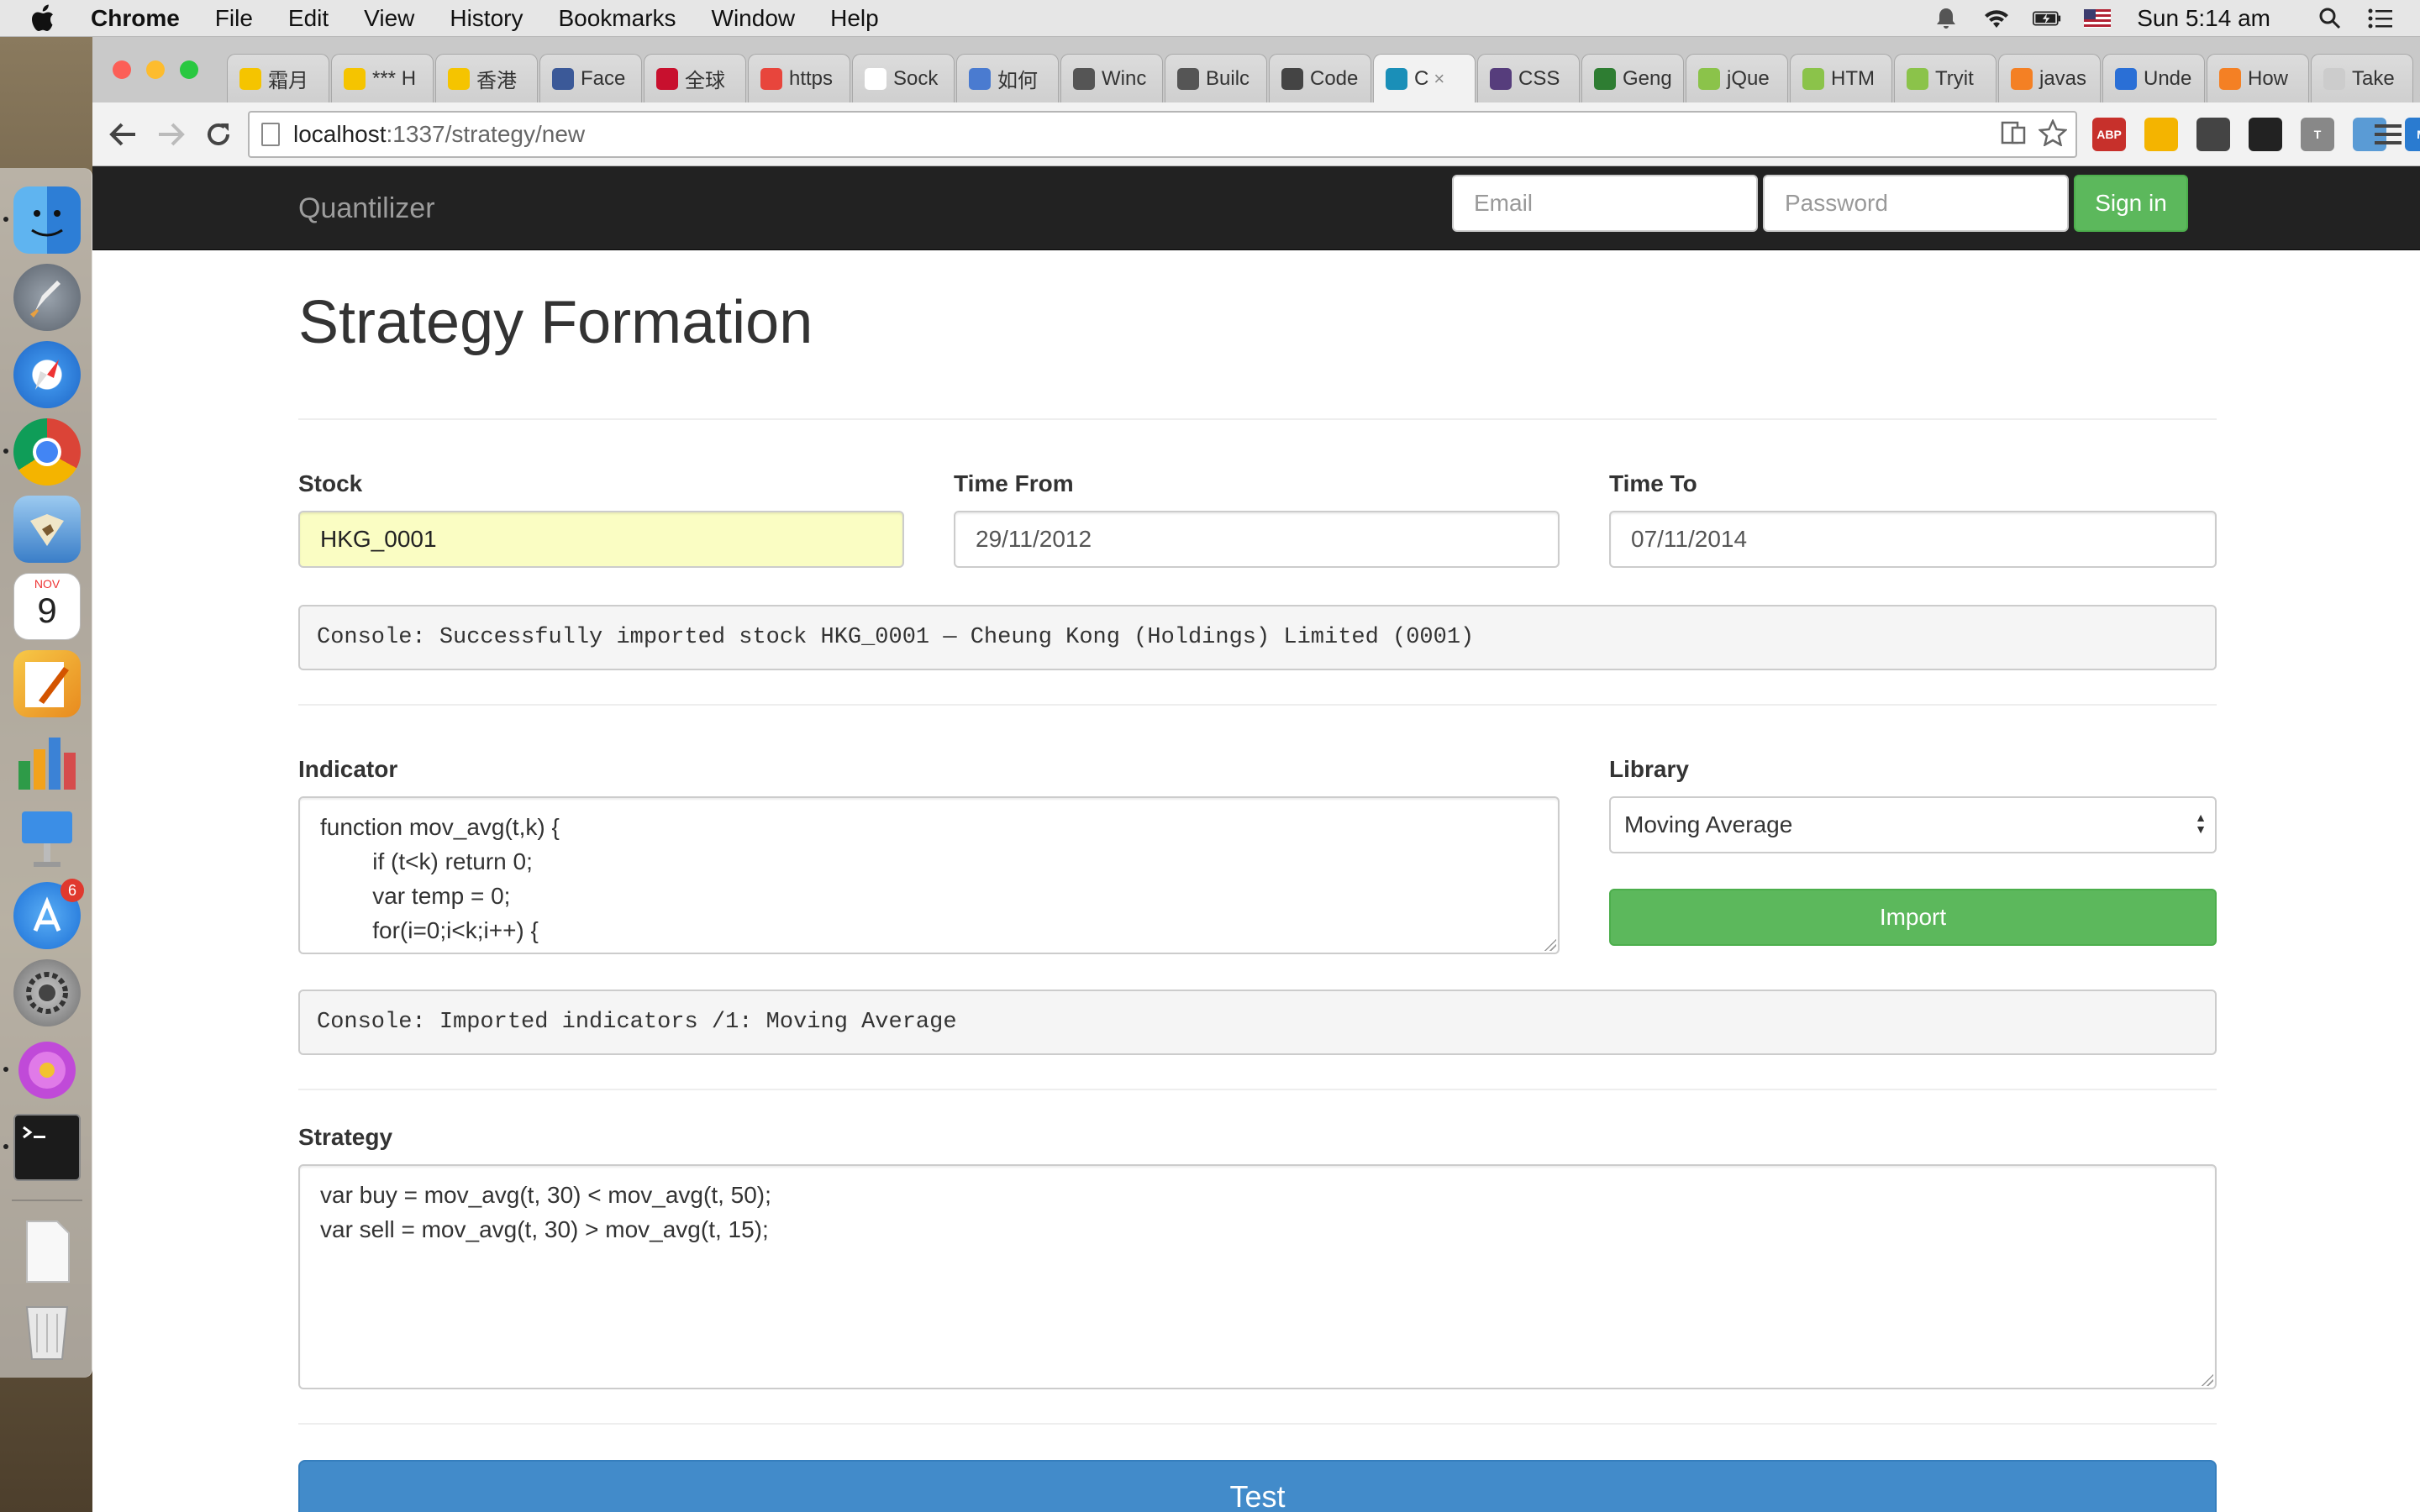  What do you see at coordinates (2213, 134) in the screenshot?
I see `ghostery-icon` at bounding box center [2213, 134].